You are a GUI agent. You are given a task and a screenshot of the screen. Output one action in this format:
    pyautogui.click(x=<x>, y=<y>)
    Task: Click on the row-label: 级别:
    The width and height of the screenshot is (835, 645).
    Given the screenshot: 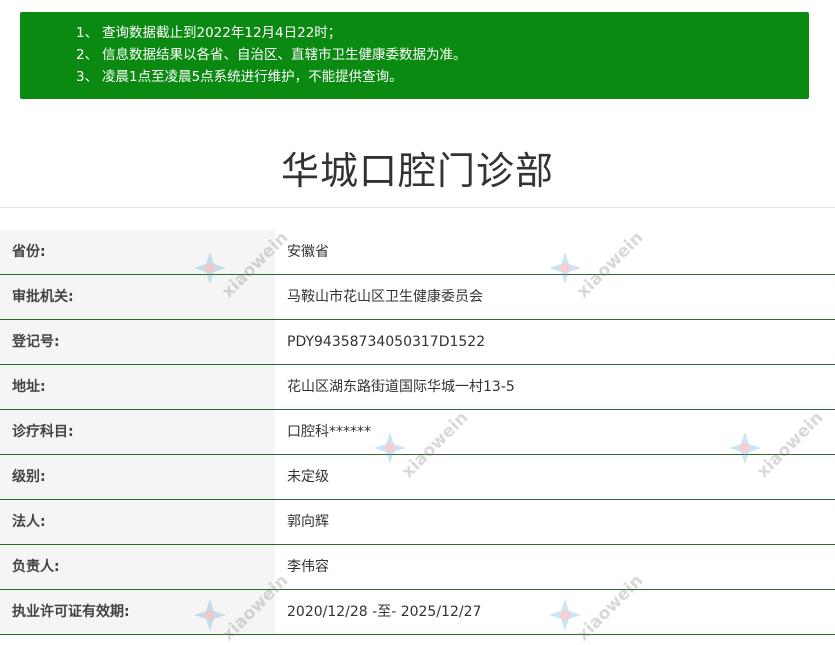 What is the action you would take?
    pyautogui.click(x=137, y=477)
    